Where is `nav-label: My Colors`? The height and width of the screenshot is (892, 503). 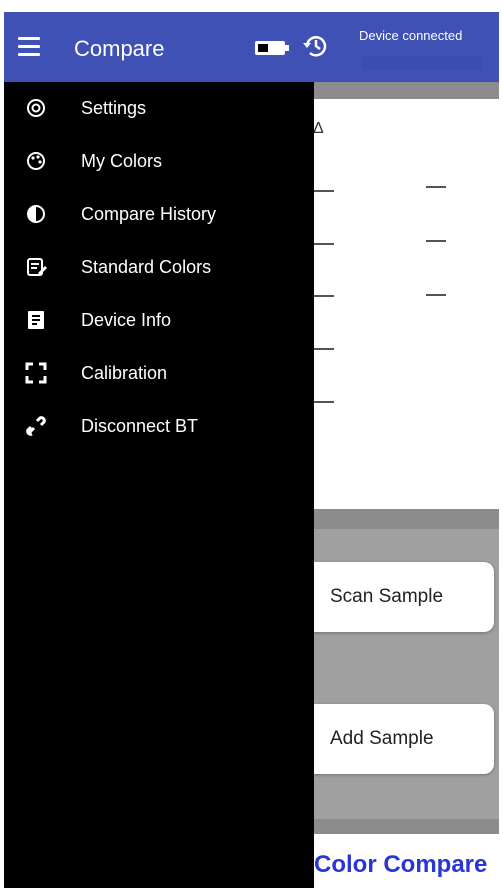 nav-label: My Colors is located at coordinates (122, 161).